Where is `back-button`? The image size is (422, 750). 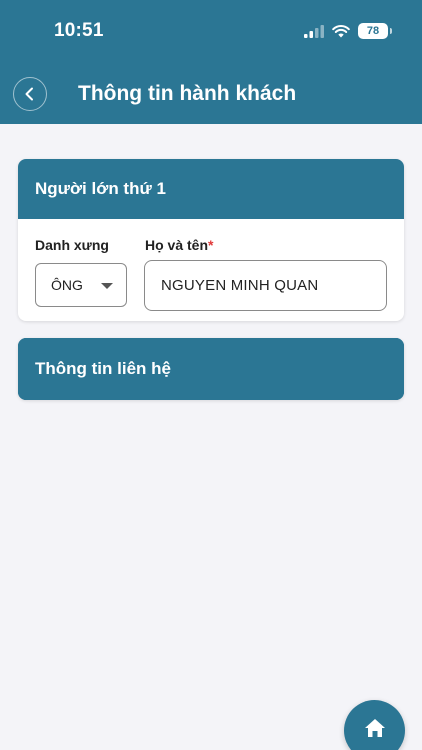 back-button is located at coordinates (30, 94).